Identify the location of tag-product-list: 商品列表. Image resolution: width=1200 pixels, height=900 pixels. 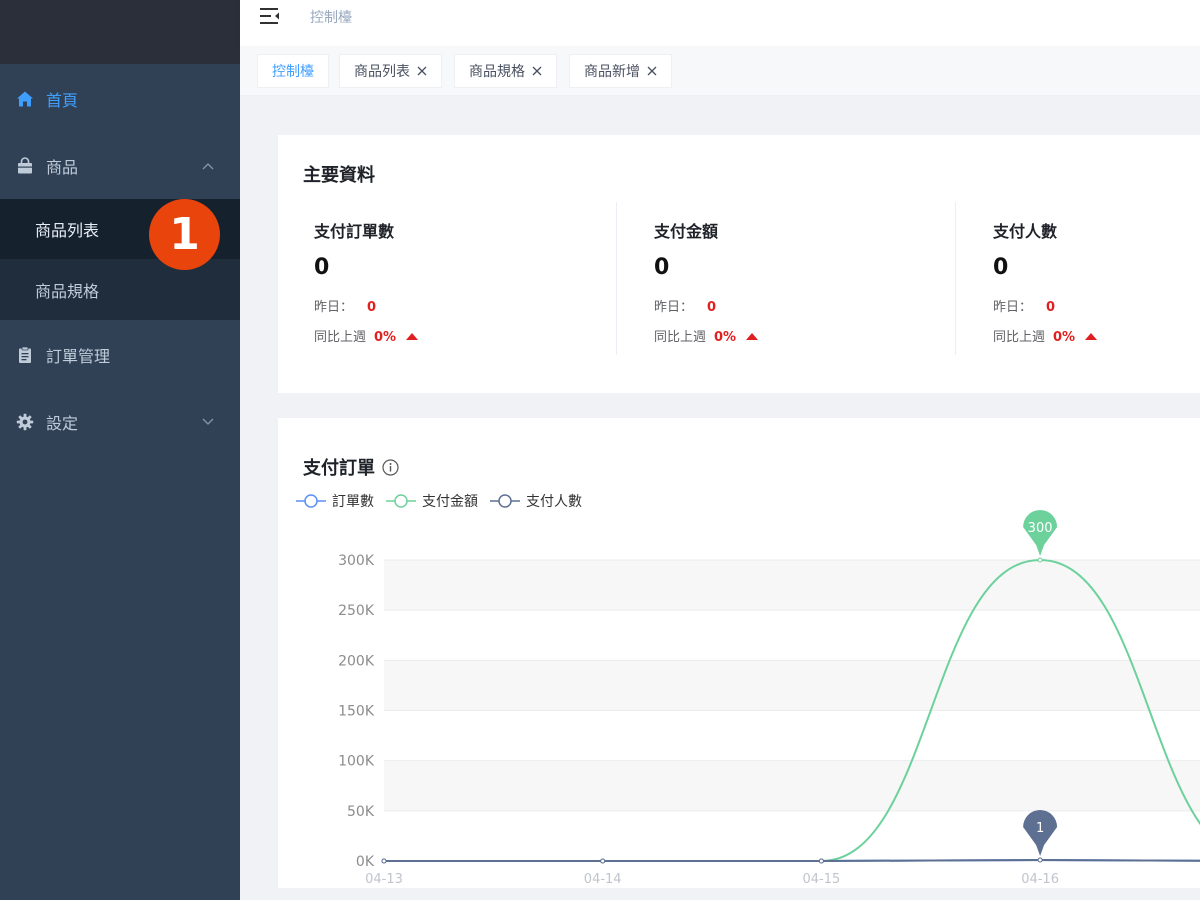
(390, 71).